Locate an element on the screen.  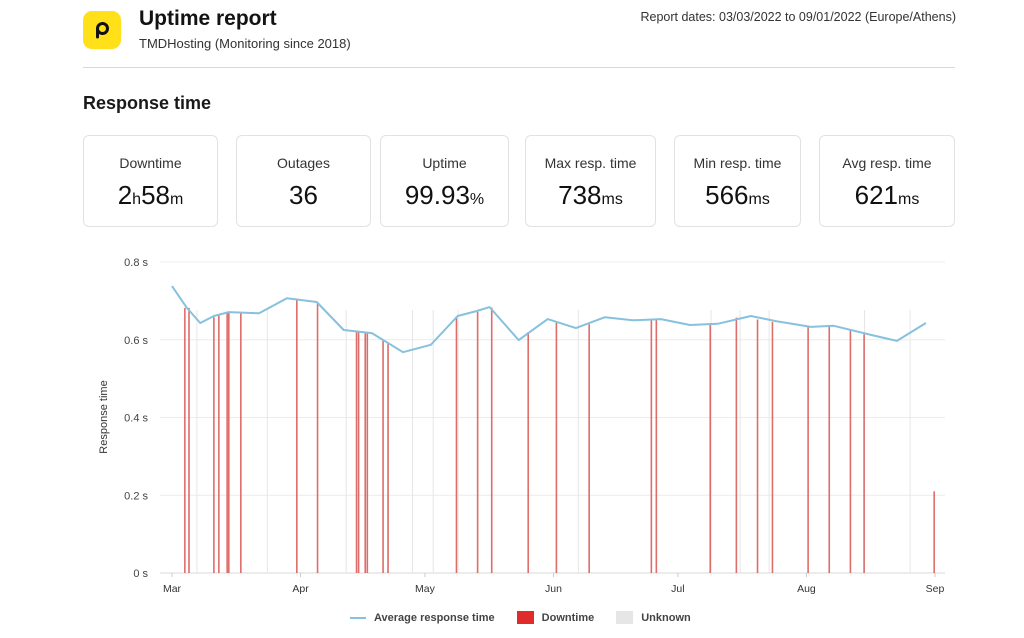
legend-item-average: Average response time is located at coordinates (422, 618).